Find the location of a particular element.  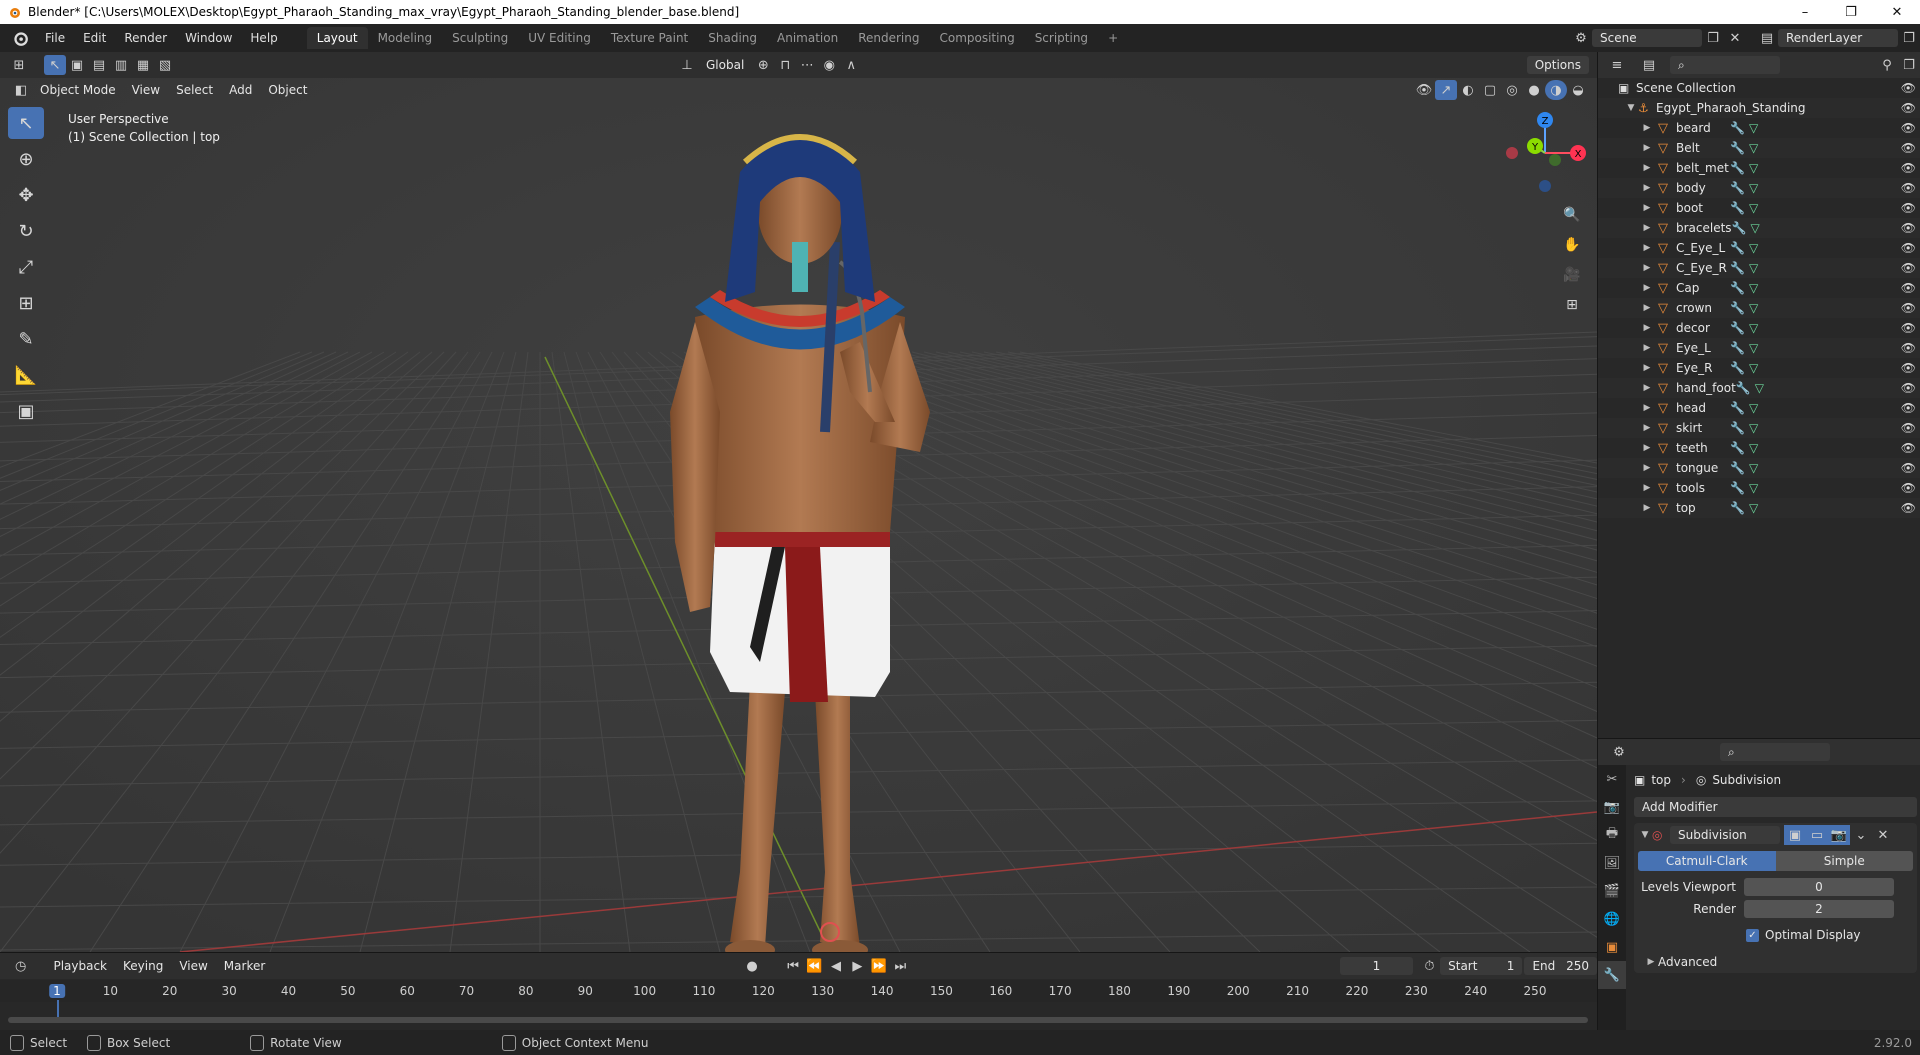

render-toggle-icon: 📷 is located at coordinates (1839, 835).